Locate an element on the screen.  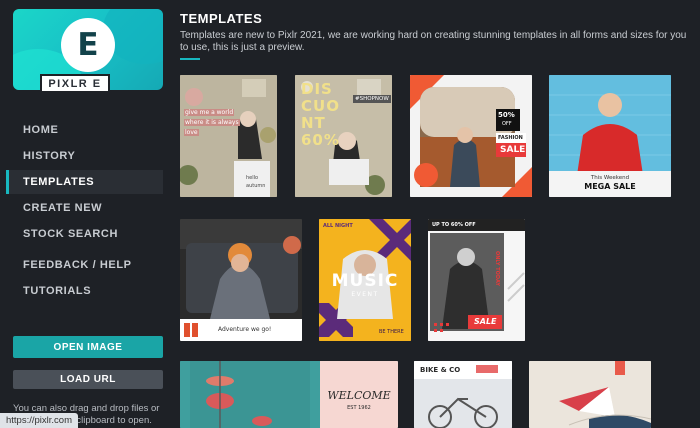
template-text: FASHION is located at coordinates (510, 138).